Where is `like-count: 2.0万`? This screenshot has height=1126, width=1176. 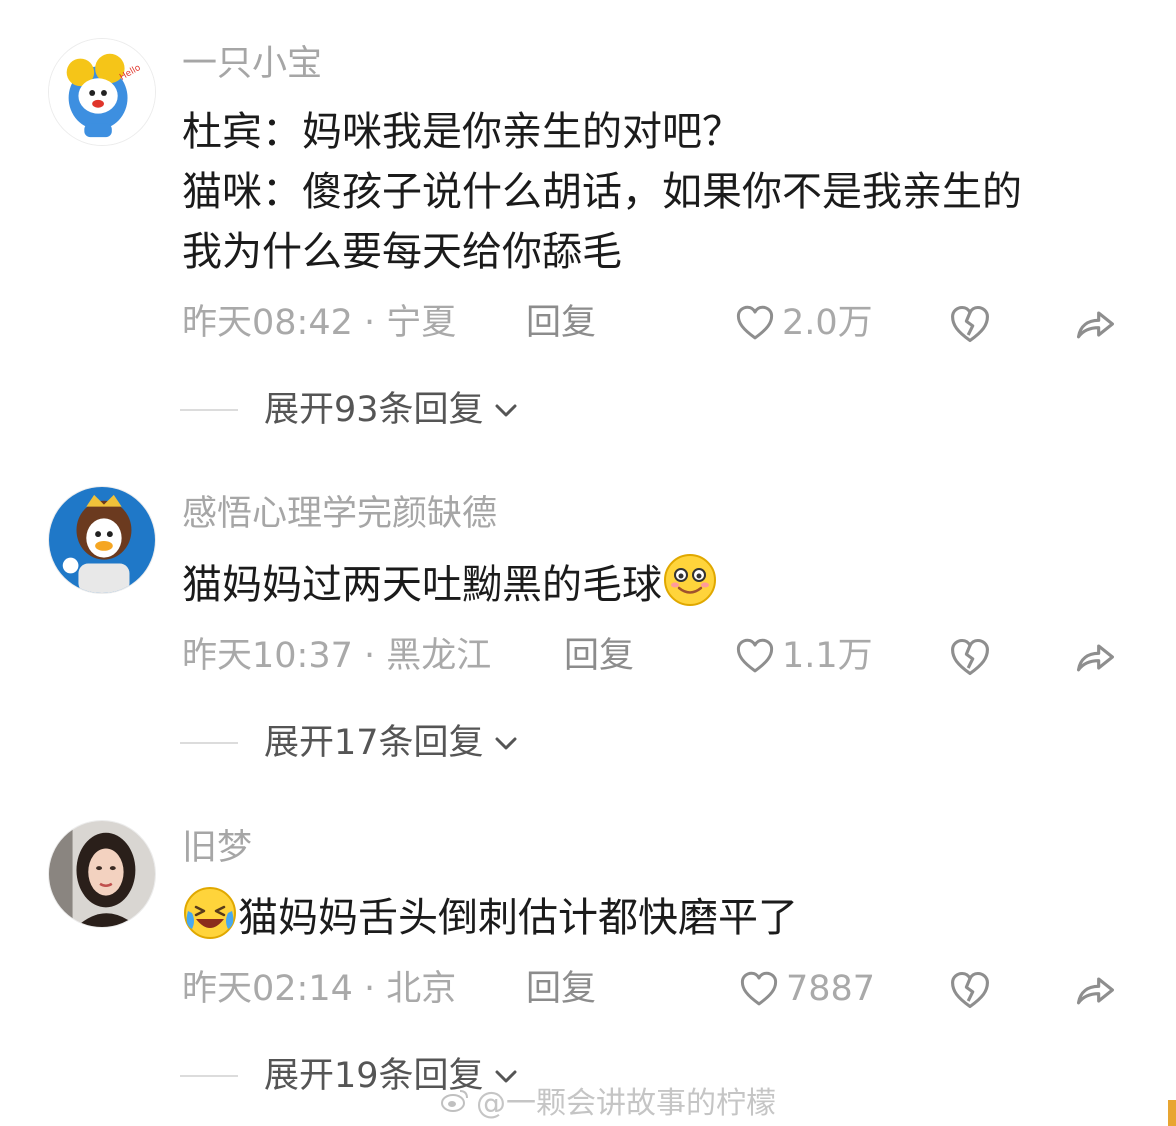
like-count: 2.0万 is located at coordinates (827, 323).